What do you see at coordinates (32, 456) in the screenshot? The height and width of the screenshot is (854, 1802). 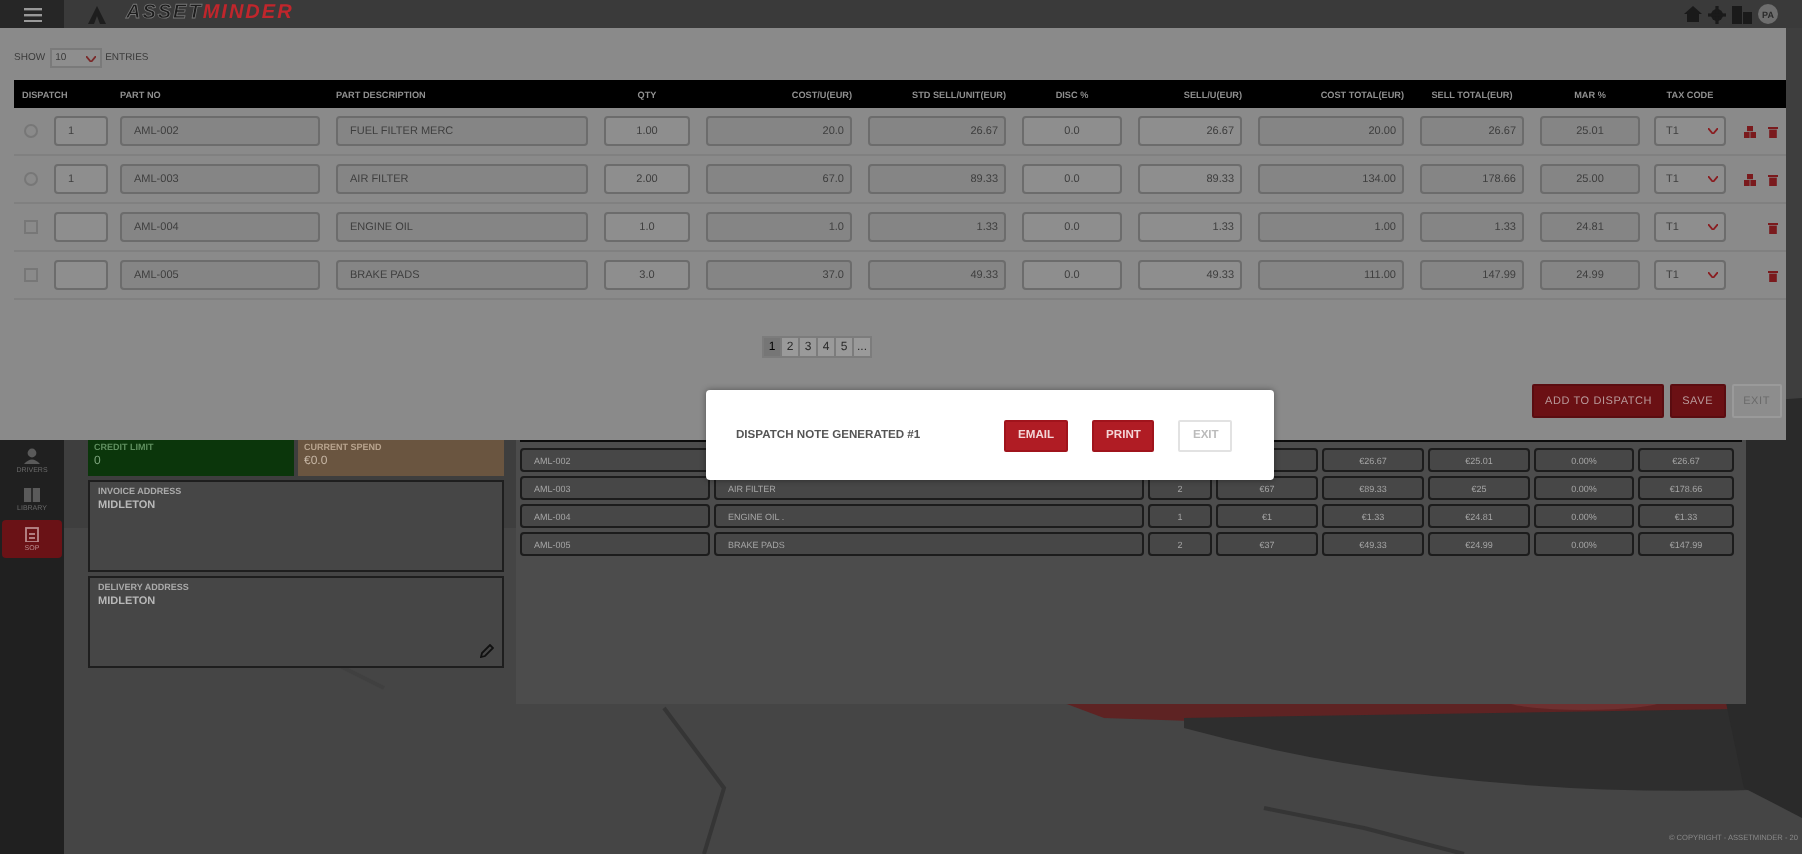 I see `person-icon` at bounding box center [32, 456].